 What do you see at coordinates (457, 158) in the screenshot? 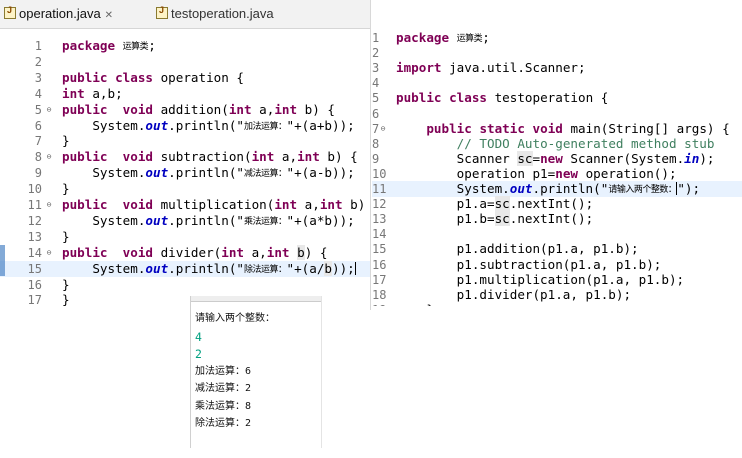
I see `code-token: Scanner` at bounding box center [457, 158].